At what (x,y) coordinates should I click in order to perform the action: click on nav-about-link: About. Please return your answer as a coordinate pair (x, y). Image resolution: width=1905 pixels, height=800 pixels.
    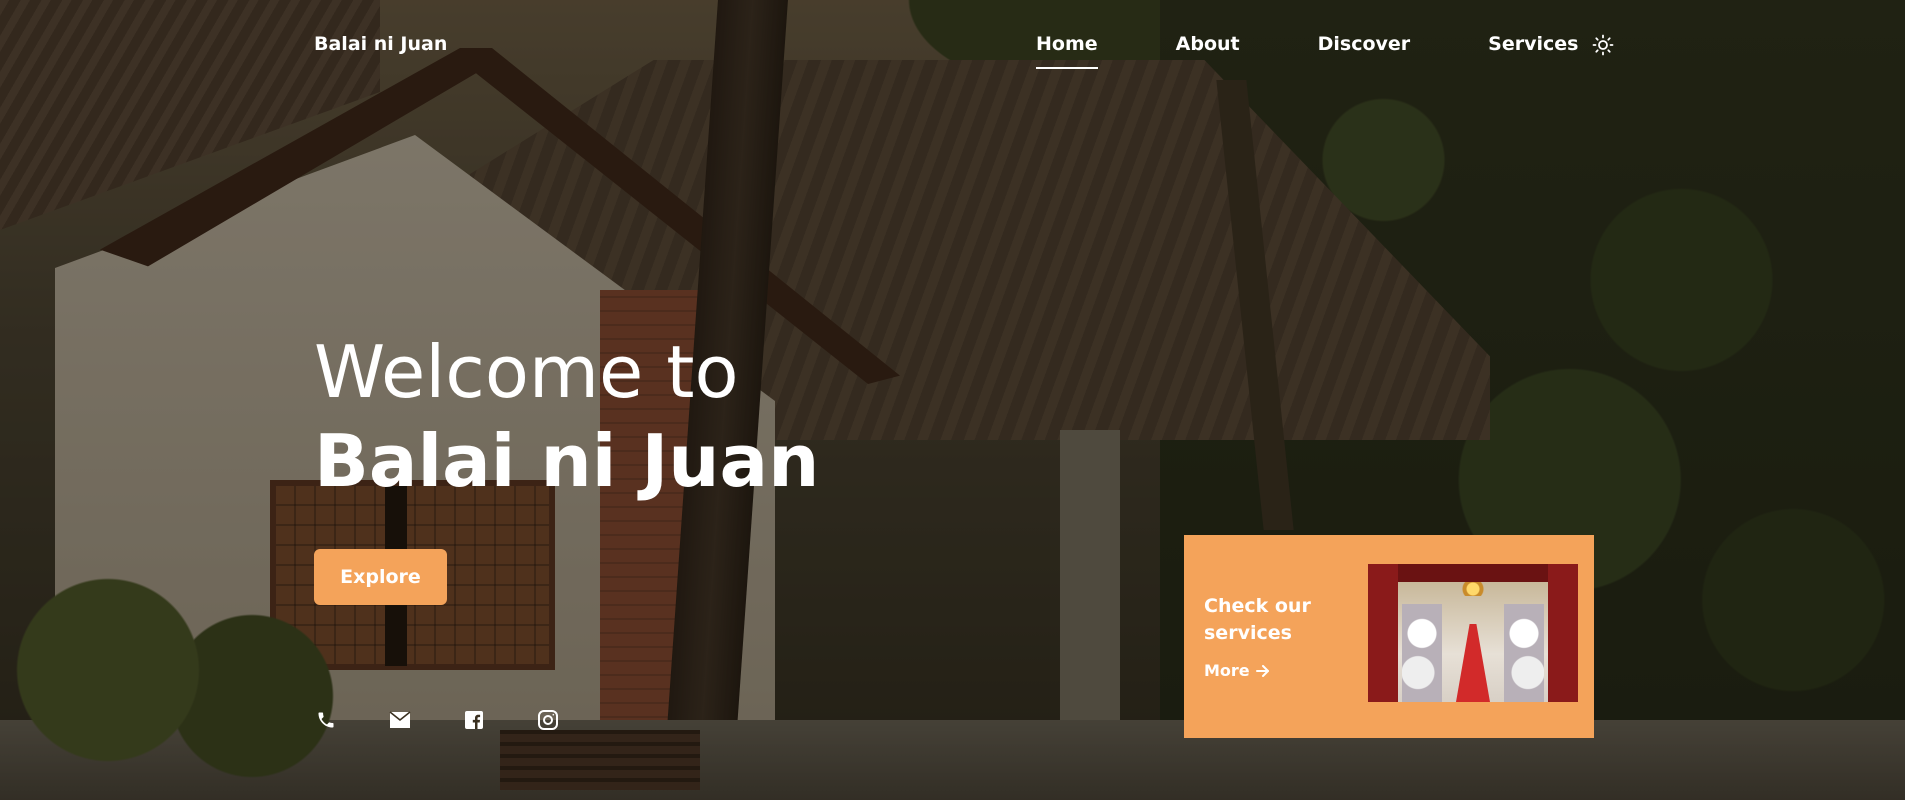
    Looking at the image, I should click on (1208, 51).